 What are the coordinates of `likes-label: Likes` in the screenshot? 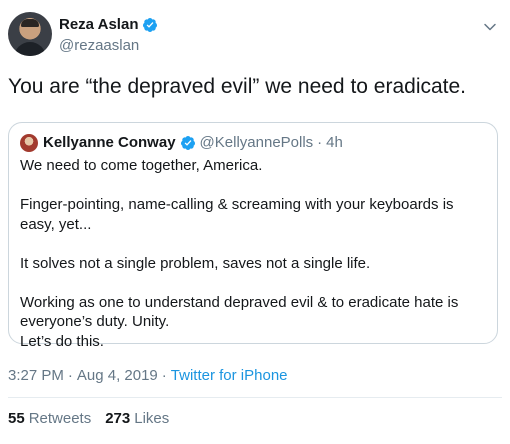 It's located at (152, 418).